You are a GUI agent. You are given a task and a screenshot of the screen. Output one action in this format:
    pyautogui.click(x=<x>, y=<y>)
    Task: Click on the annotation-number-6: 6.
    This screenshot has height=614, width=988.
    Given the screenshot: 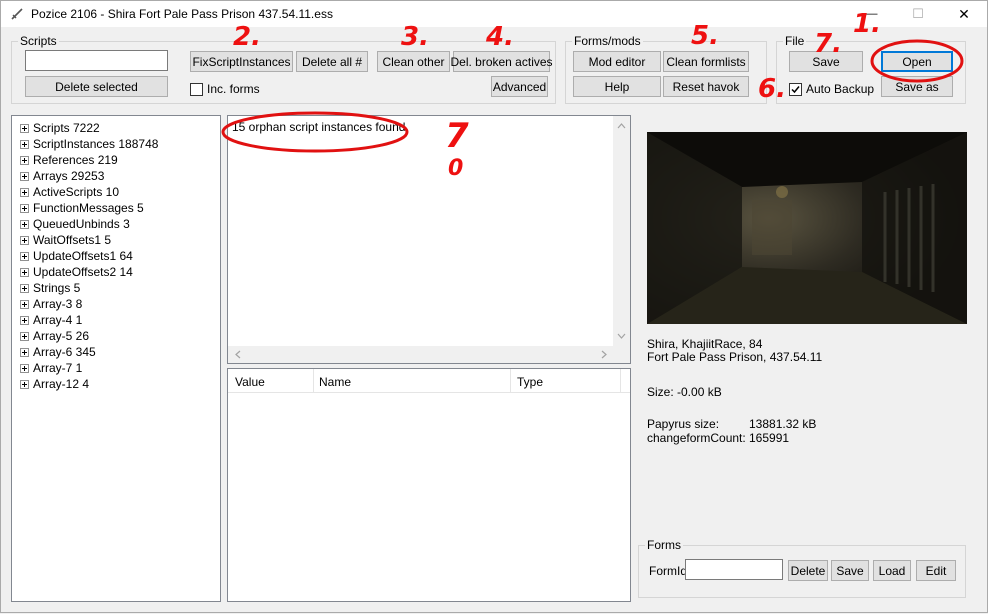 What is the action you would take?
    pyautogui.click(x=772, y=89)
    